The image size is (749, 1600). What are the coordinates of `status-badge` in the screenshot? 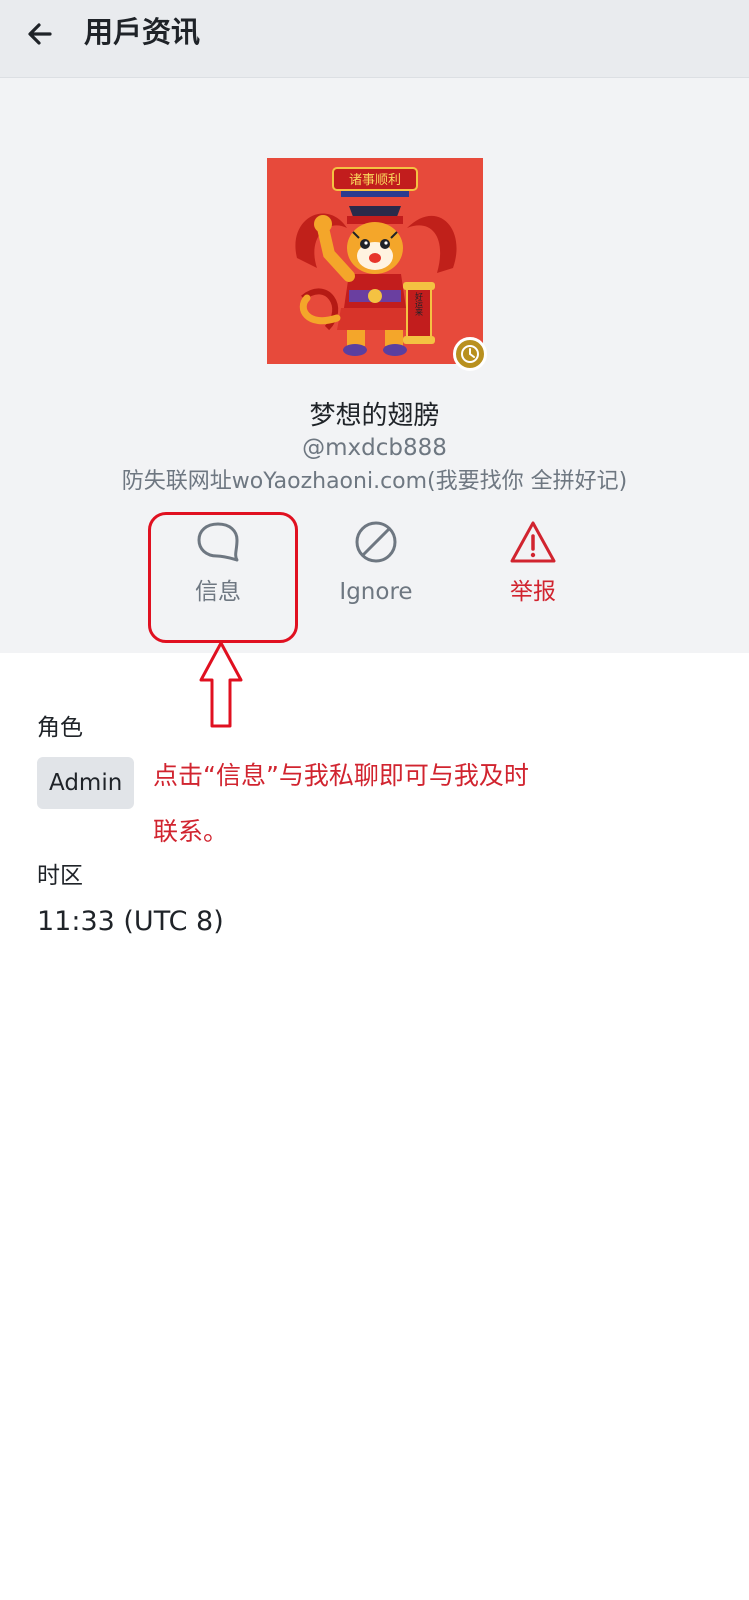 It's located at (470, 354).